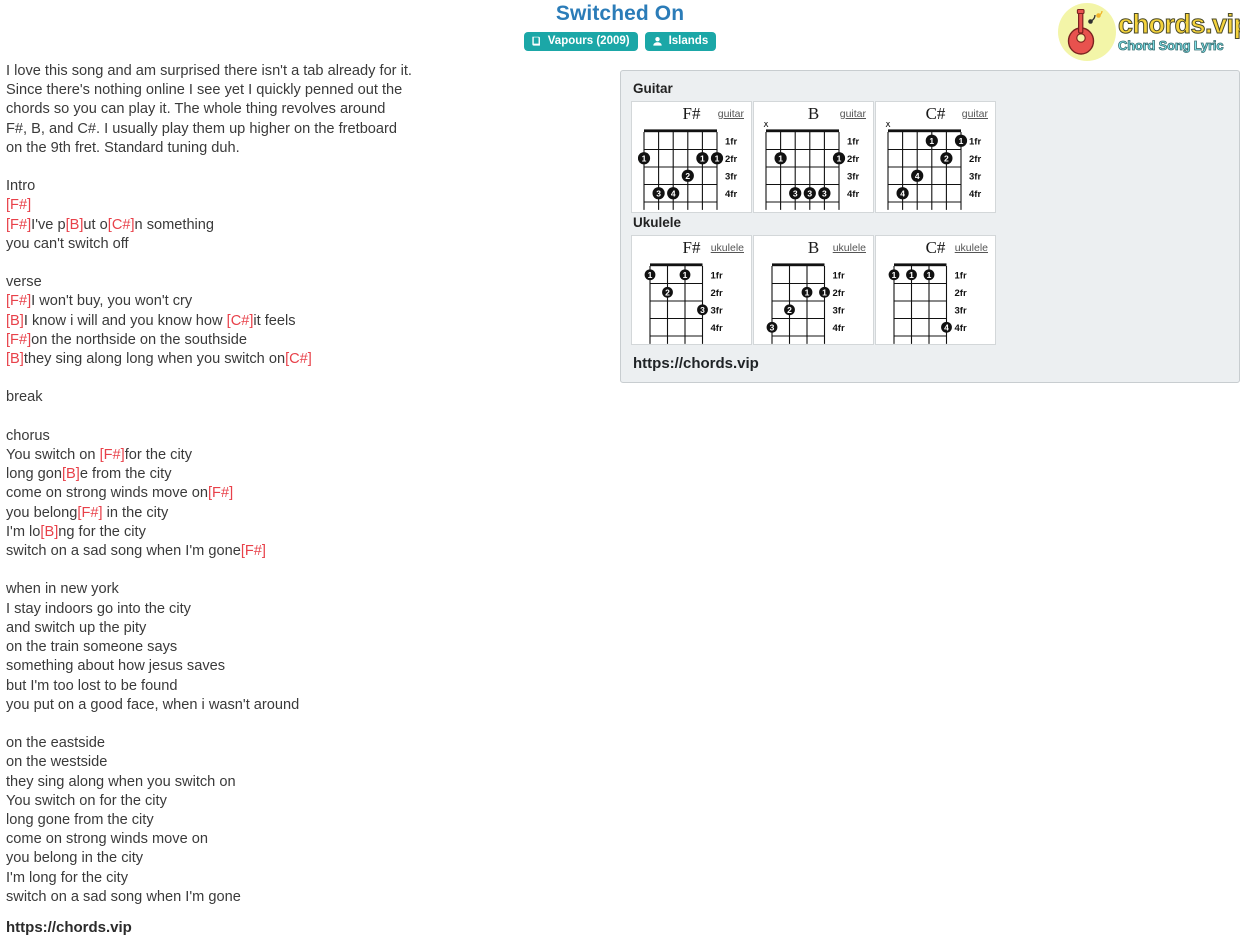 The image size is (1240, 947). Describe the element at coordinates (620, 26) in the screenshot. I see `title-block: Switched On Vapours (2009) Islands` at that location.